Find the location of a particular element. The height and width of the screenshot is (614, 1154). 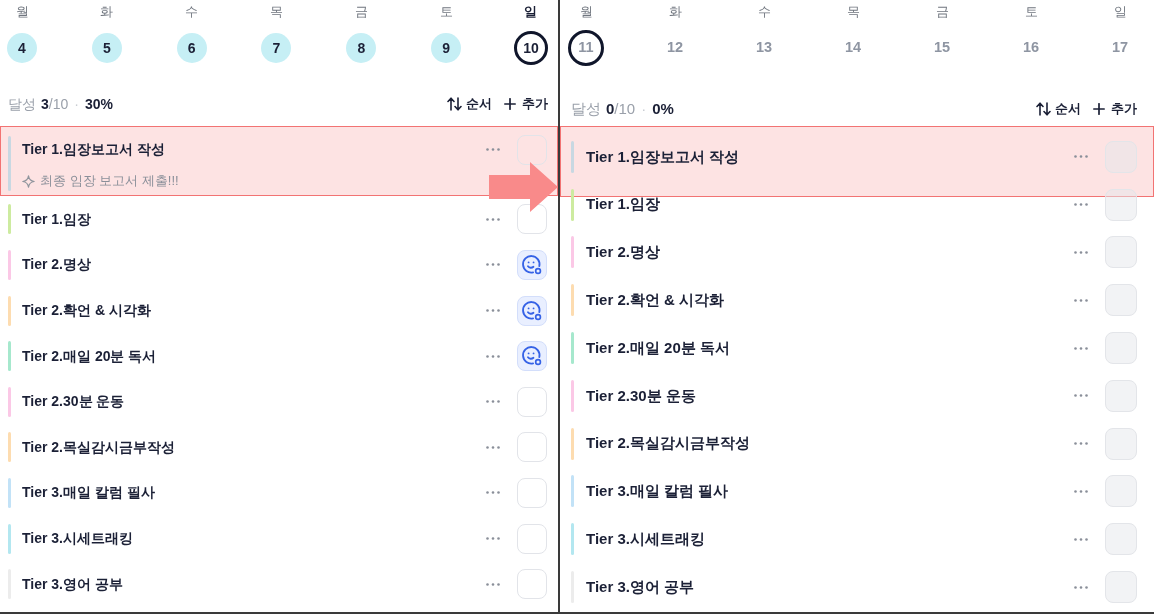

task-title: Tier 3.영어 공부 is located at coordinates (72, 584).